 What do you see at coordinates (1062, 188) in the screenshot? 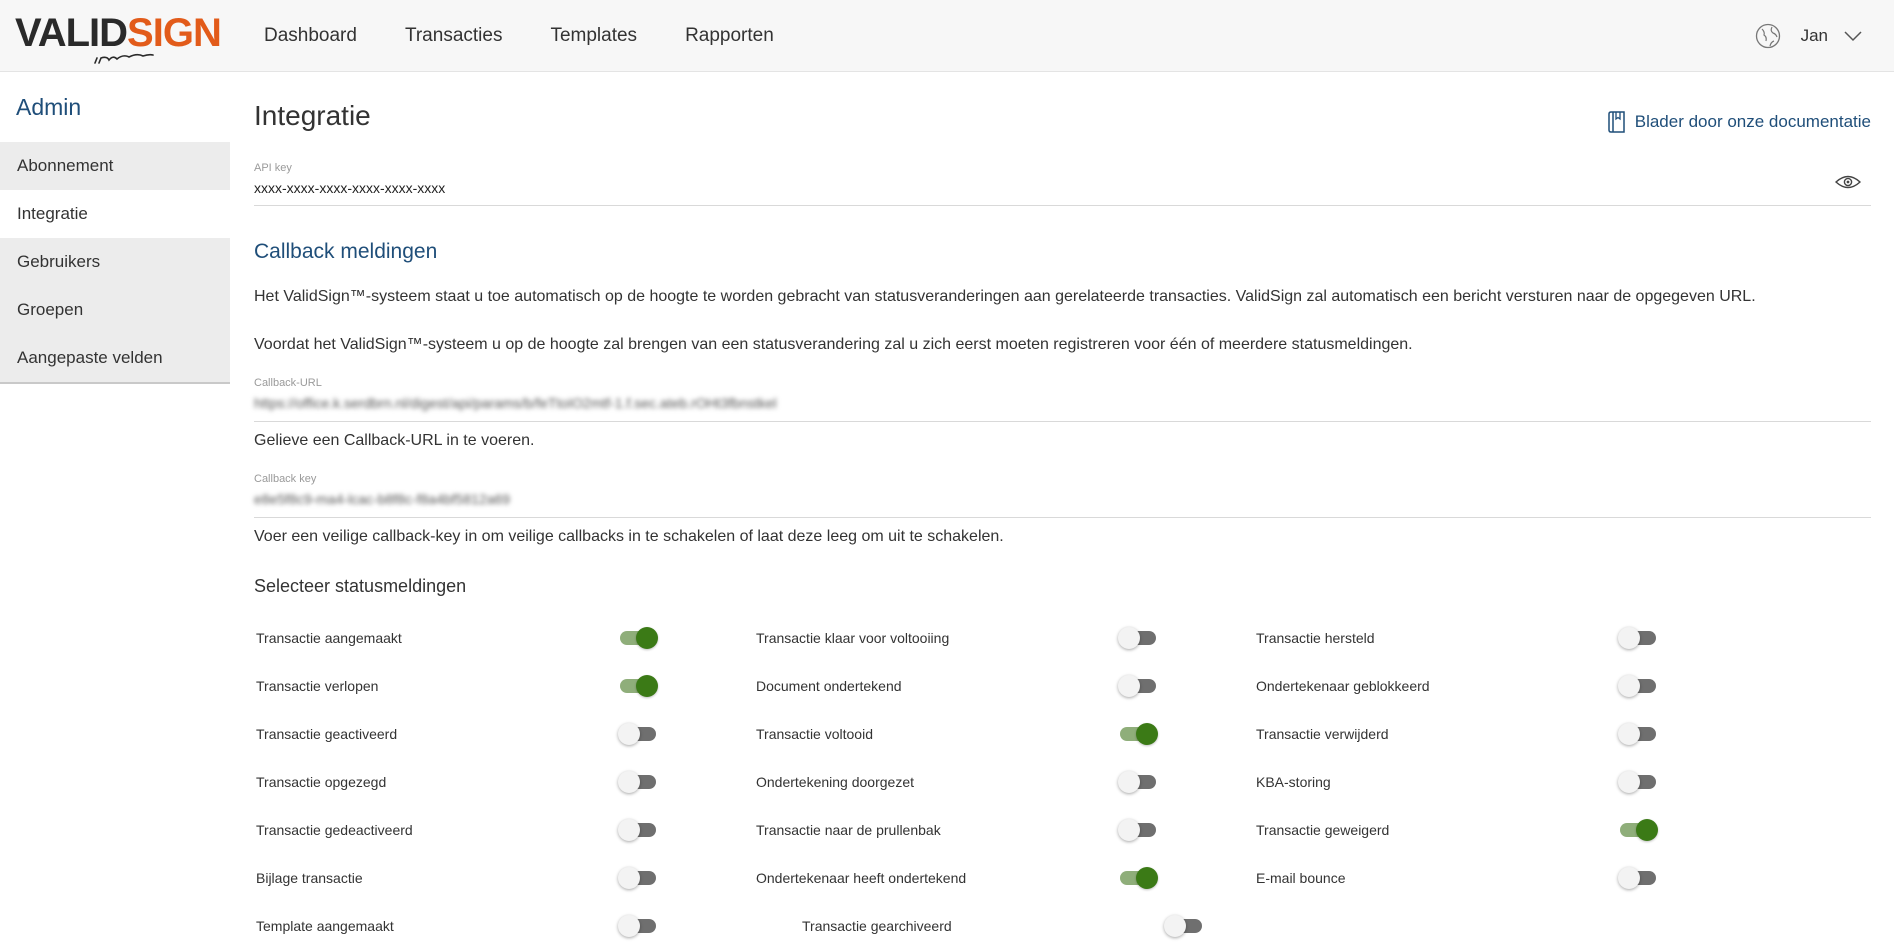
I see `api-key-value: xxxx-xxxx-xxxx-xxxx-xxxx-xxxx` at bounding box center [1062, 188].